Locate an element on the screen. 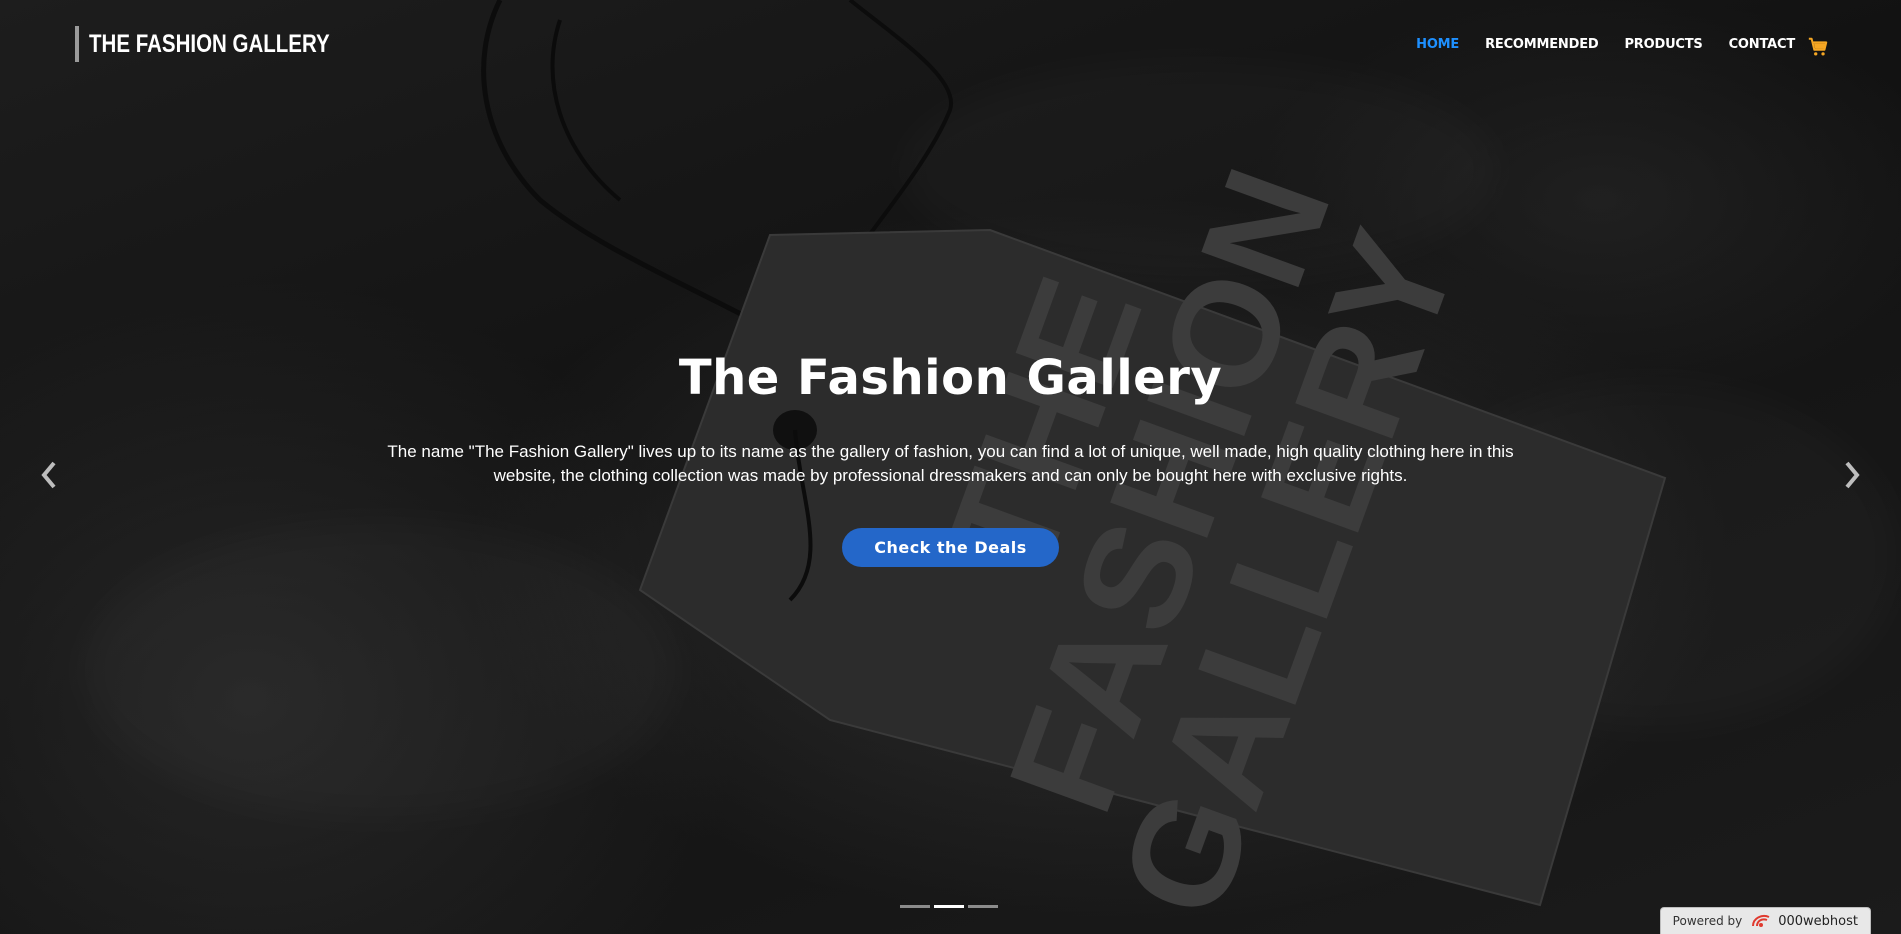 Image resolution: width=1901 pixels, height=934 pixels. powered-by-brand: 000webhost is located at coordinates (1818, 921).